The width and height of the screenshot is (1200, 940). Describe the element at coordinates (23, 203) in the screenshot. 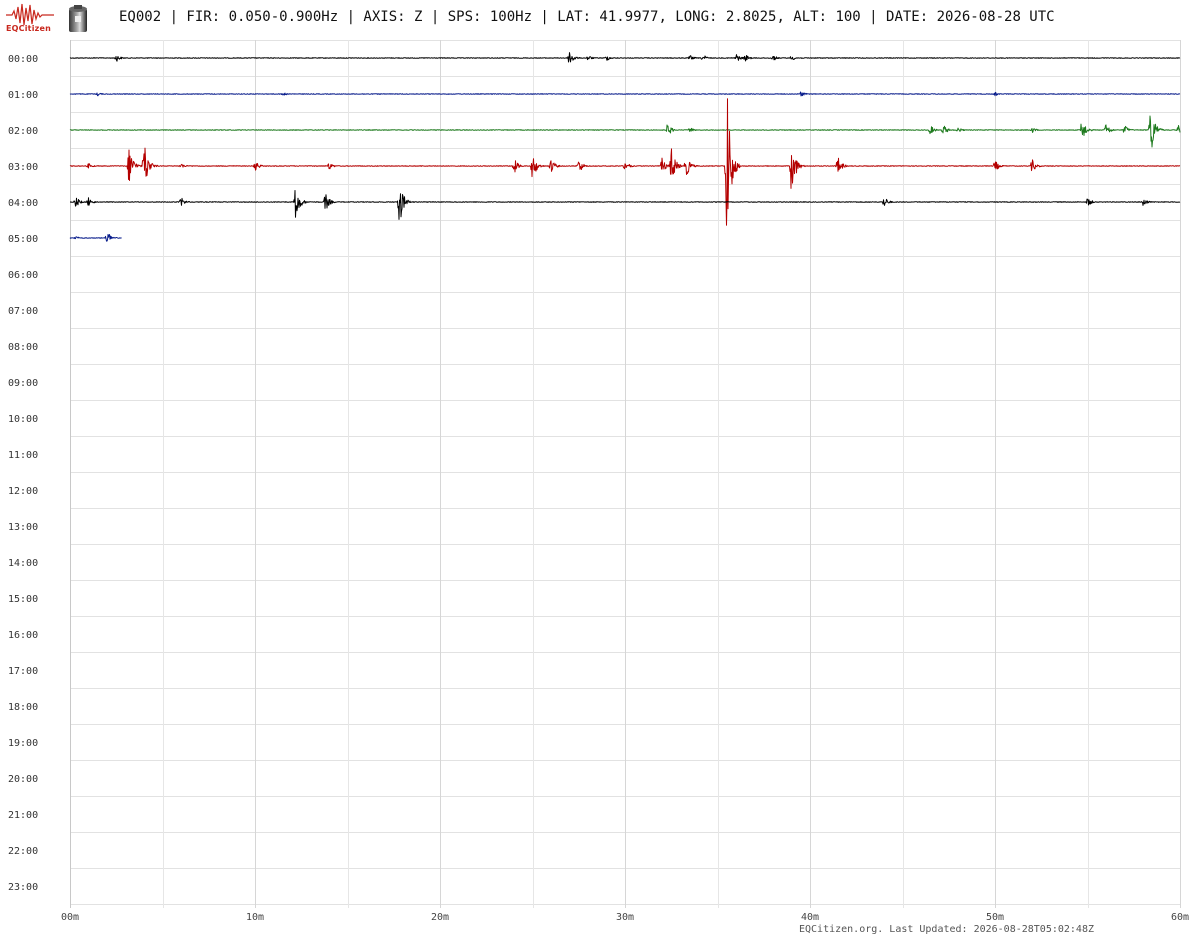

I see `row-label: 04:00` at that location.